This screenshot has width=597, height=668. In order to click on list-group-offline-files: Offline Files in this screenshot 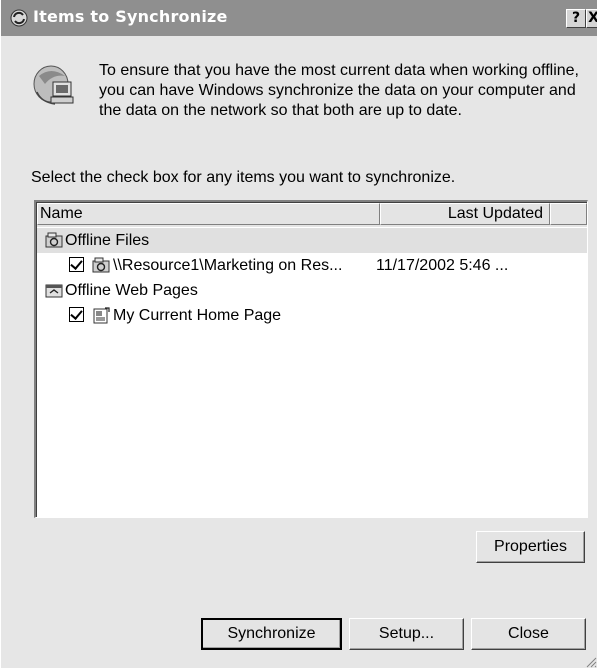, I will do `click(312, 240)`.